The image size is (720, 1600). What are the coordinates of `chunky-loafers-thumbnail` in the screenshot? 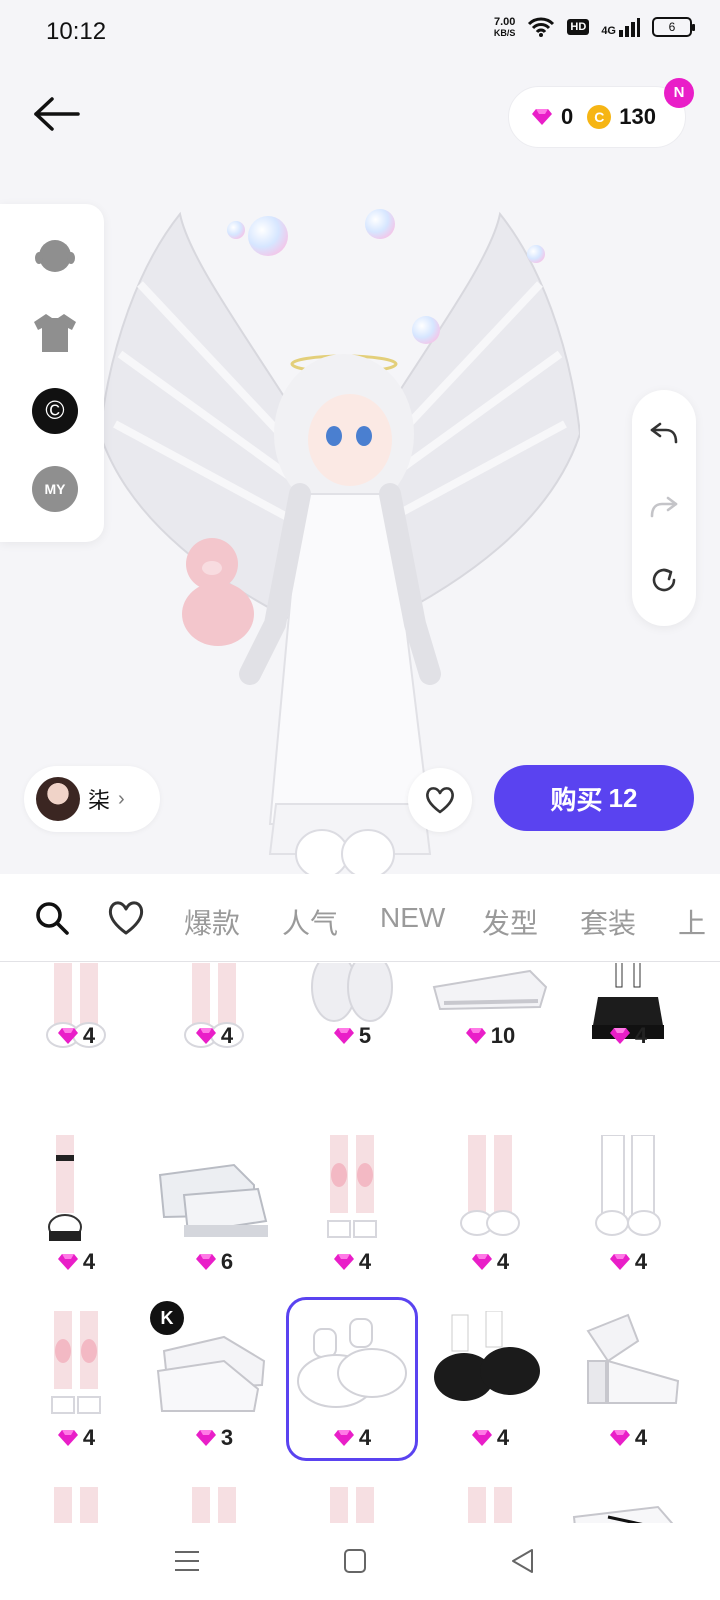 It's located at (213, 1200).